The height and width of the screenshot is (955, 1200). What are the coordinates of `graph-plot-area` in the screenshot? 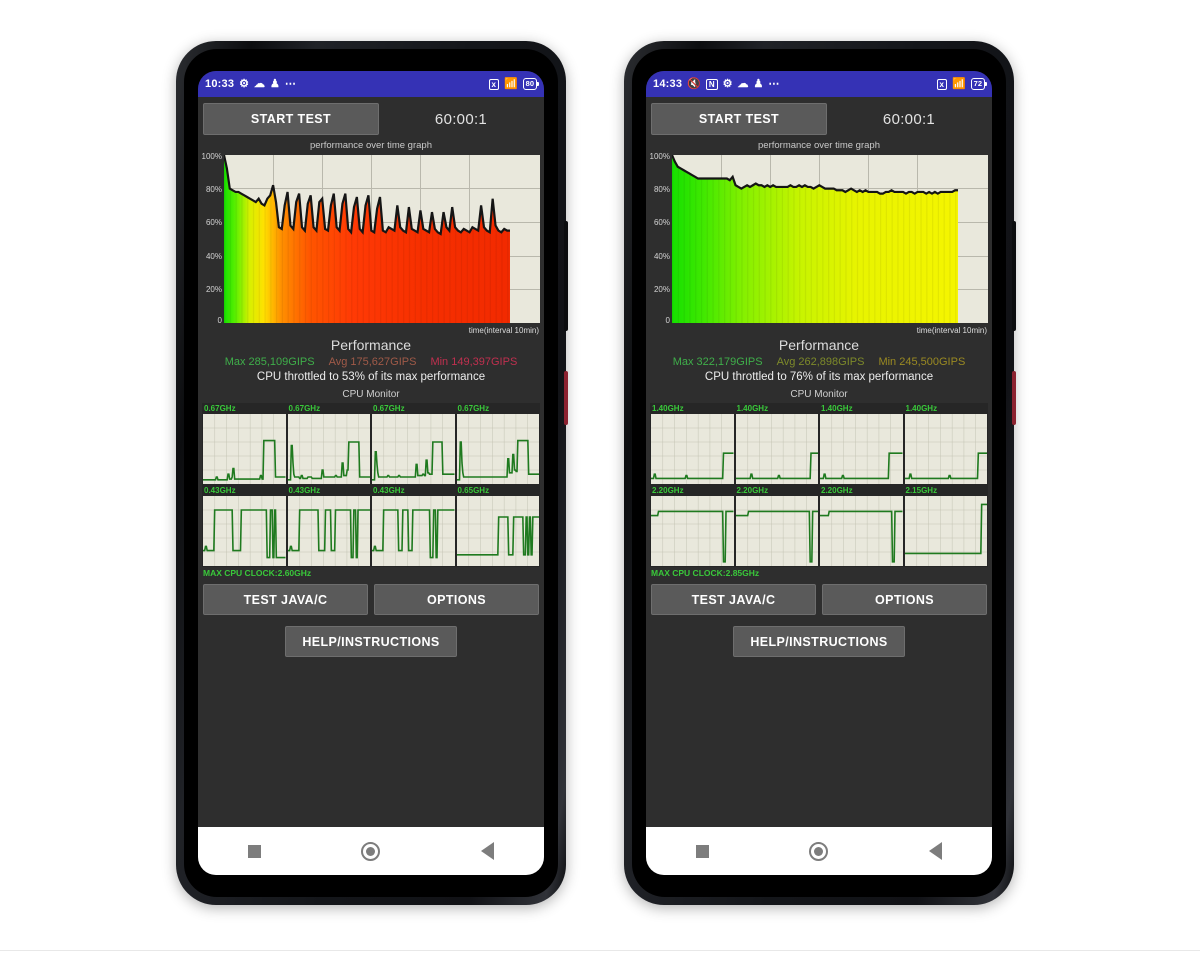 It's located at (830, 239).